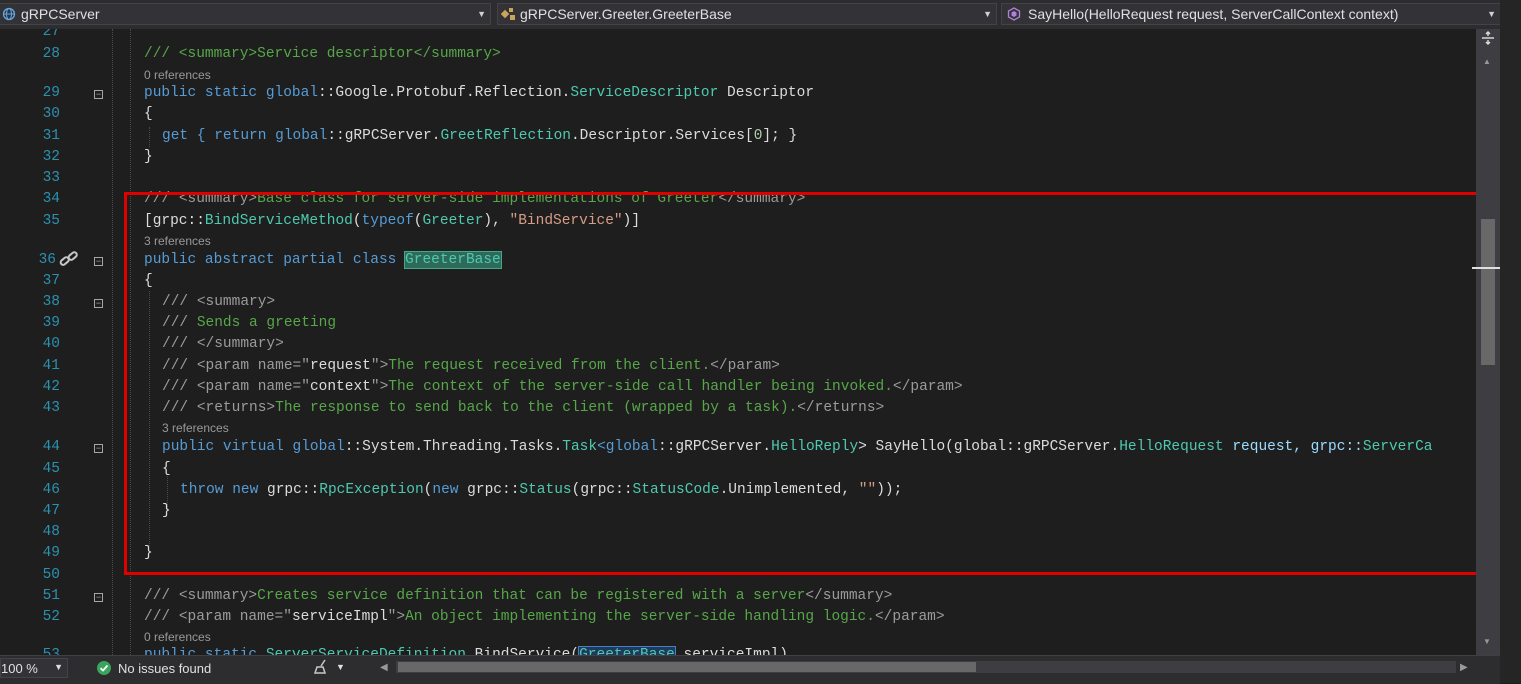 Image resolution: width=1521 pixels, height=684 pixels. What do you see at coordinates (1510, 341) in the screenshot?
I see `side-panel-edge` at bounding box center [1510, 341].